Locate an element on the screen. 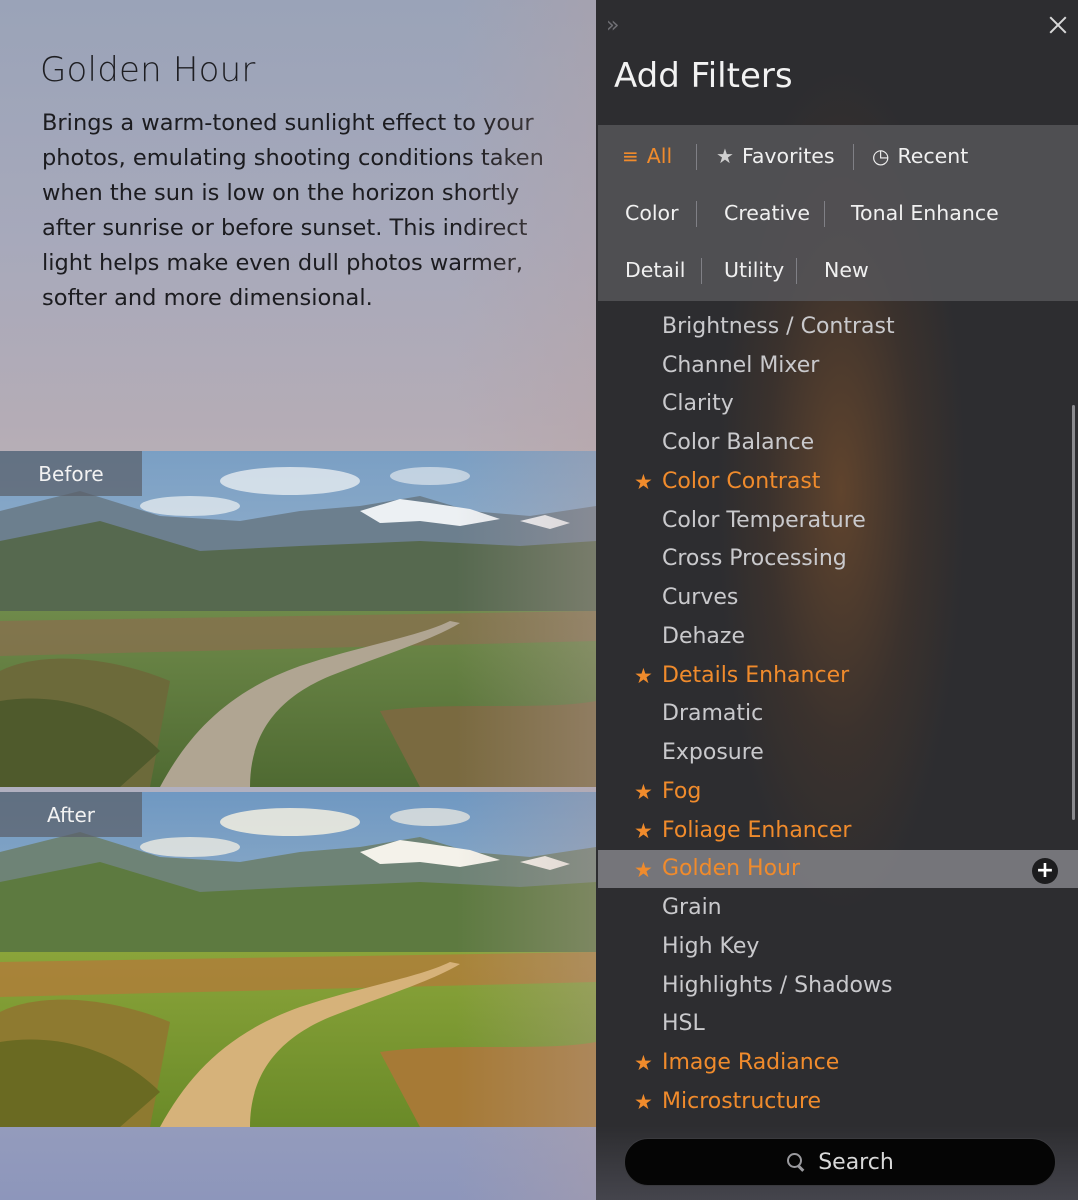 The height and width of the screenshot is (1200, 1078). category-color-label: Color is located at coordinates (652, 213).